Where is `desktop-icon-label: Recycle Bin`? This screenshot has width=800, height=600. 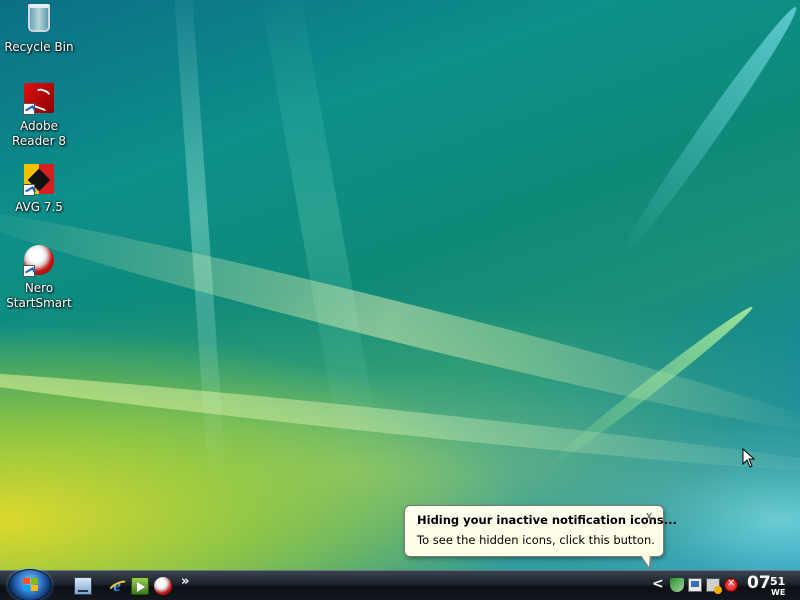
desktop-icon-label: Recycle Bin is located at coordinates (39, 47).